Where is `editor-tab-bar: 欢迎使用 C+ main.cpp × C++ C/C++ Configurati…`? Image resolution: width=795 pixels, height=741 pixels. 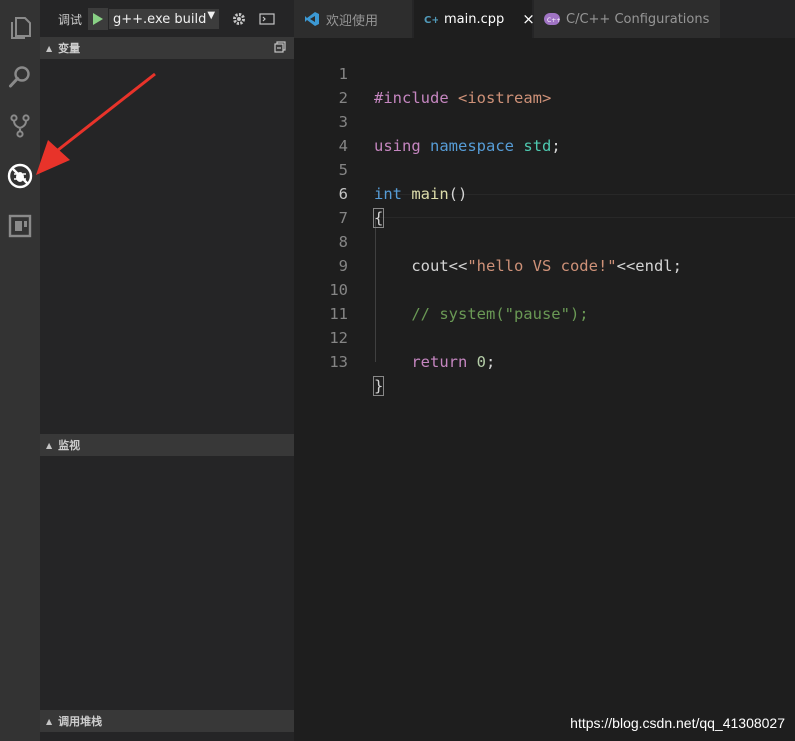 editor-tab-bar: 欢迎使用 C+ main.cpp × C++ C/C++ Configurati… is located at coordinates (544, 19).